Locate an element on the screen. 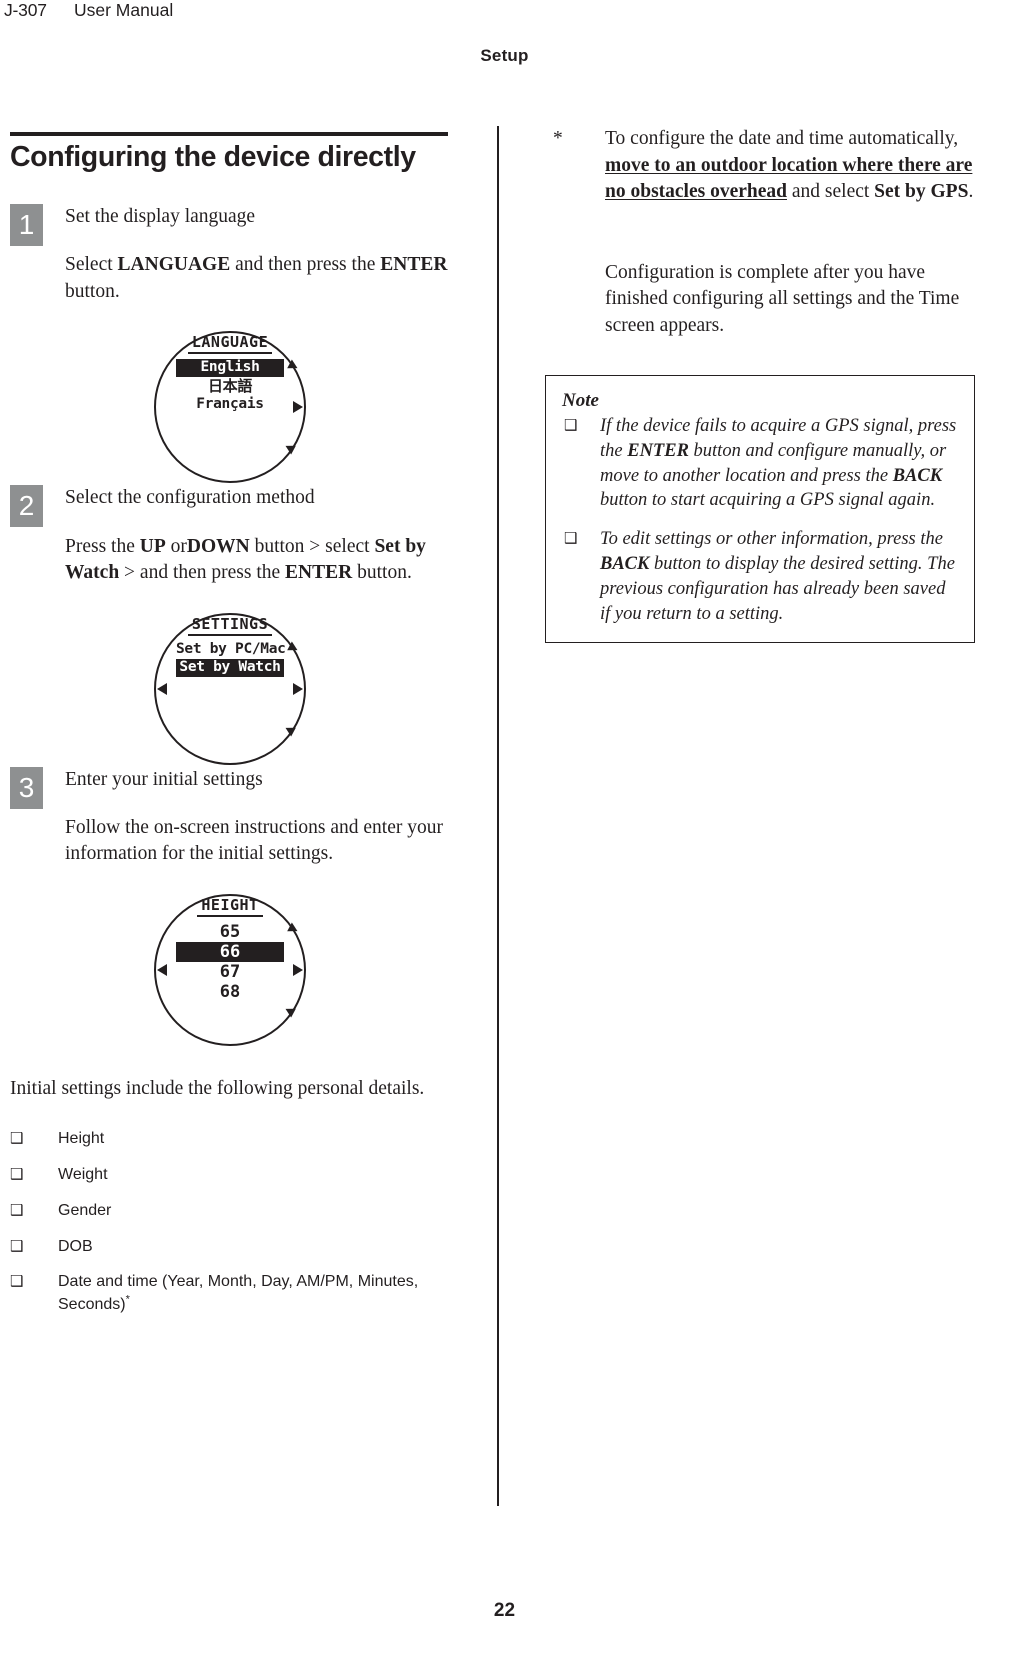 This screenshot has width=1009, height=1675. list-item: ❑ DOB is located at coordinates (230, 1247).